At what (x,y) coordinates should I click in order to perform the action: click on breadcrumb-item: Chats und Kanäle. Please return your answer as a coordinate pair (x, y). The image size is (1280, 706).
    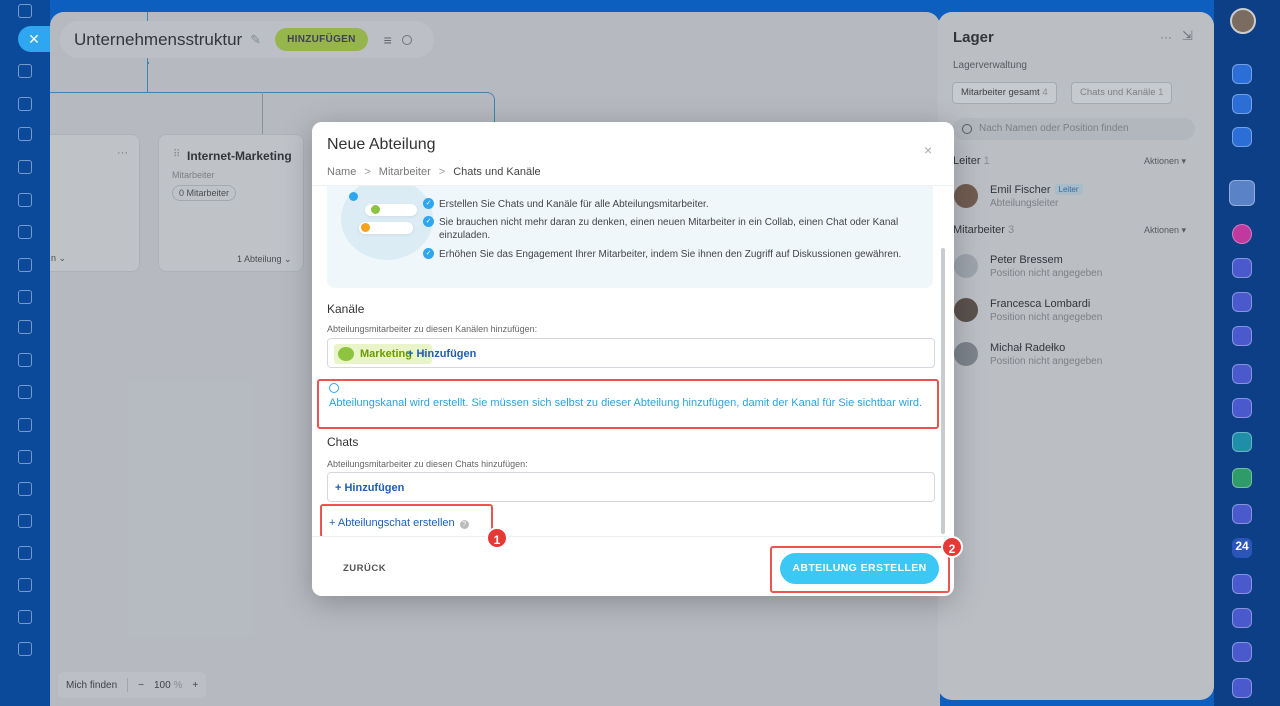
    Looking at the image, I should click on (497, 172).